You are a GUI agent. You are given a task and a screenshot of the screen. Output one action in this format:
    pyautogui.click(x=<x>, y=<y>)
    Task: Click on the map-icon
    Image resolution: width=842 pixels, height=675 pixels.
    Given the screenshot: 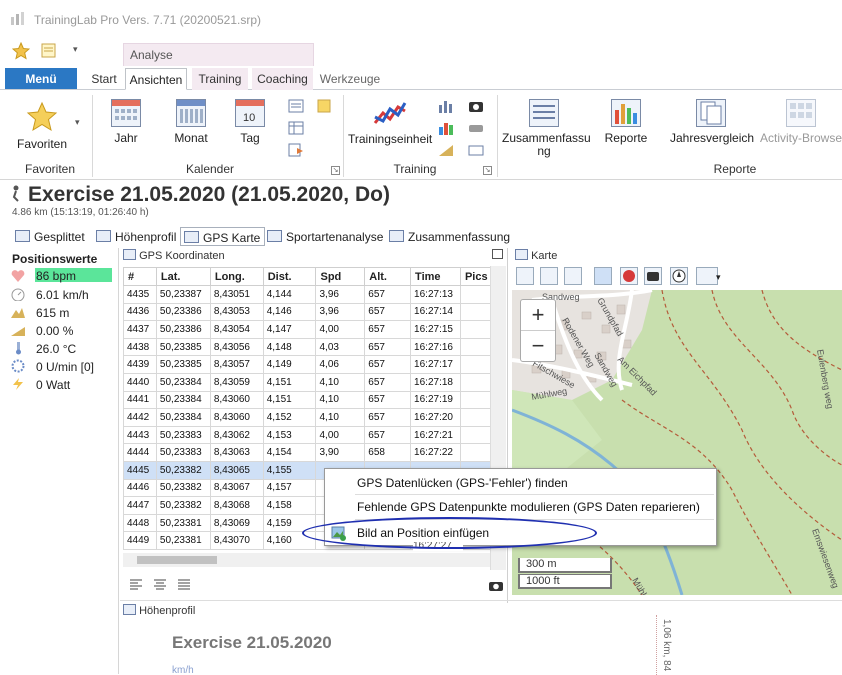 What is the action you would take?
    pyautogui.click(x=191, y=237)
    